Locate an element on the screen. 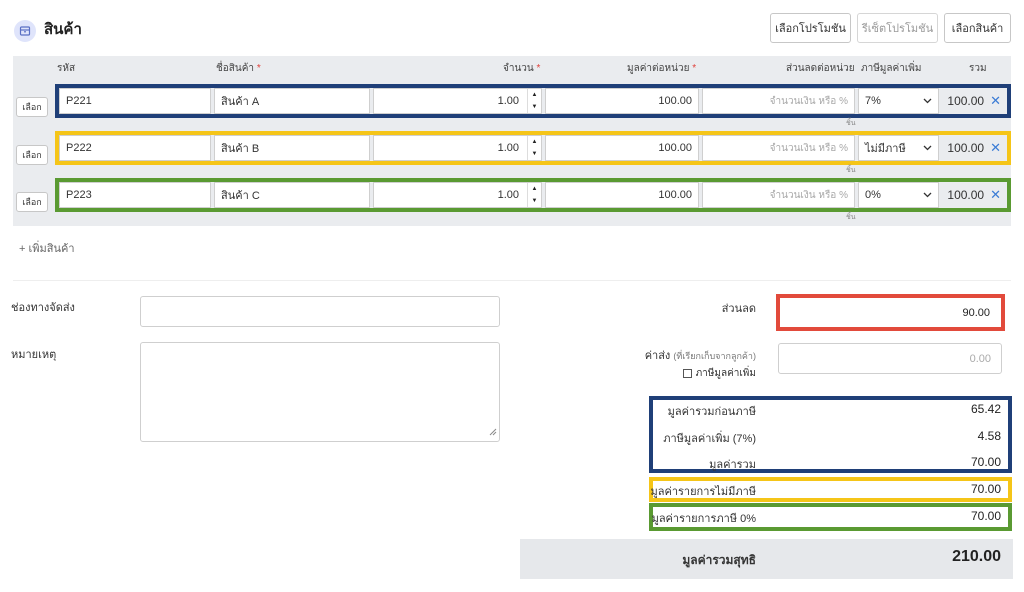  total-label: มูลค่ารวม is located at coordinates (732, 465).